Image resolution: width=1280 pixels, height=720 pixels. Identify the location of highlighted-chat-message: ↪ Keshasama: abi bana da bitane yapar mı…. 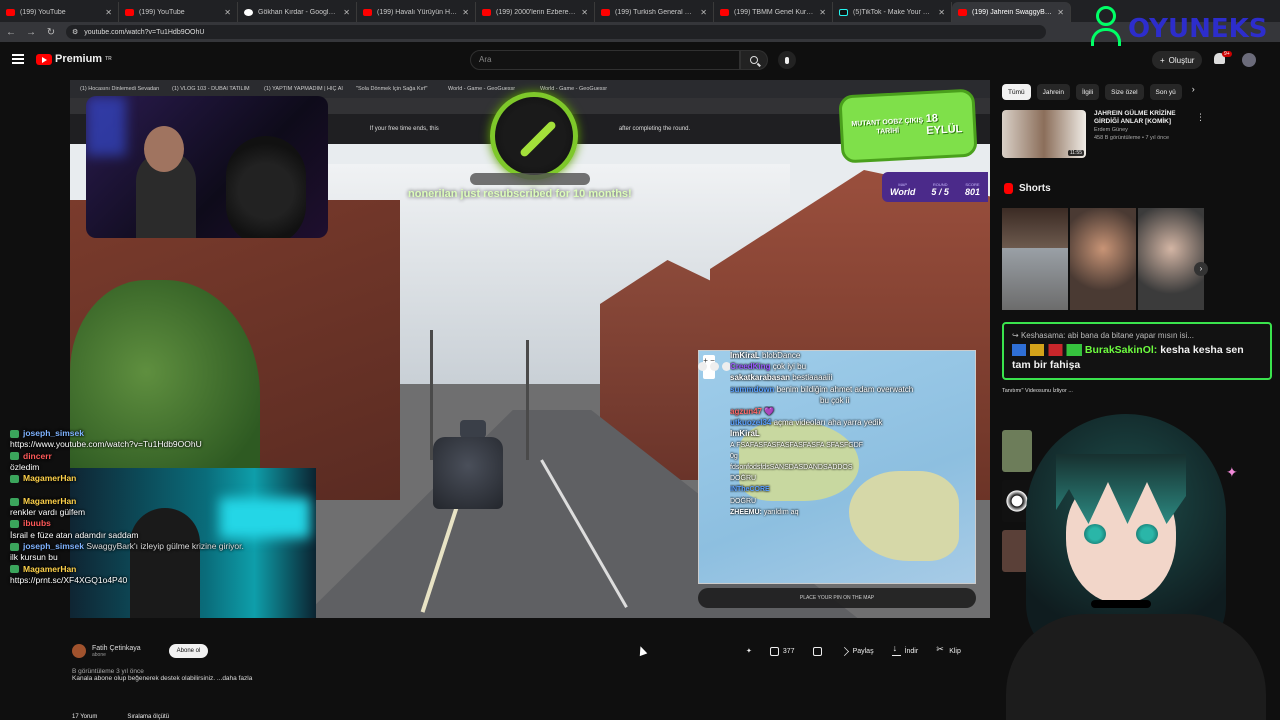
(1137, 351).